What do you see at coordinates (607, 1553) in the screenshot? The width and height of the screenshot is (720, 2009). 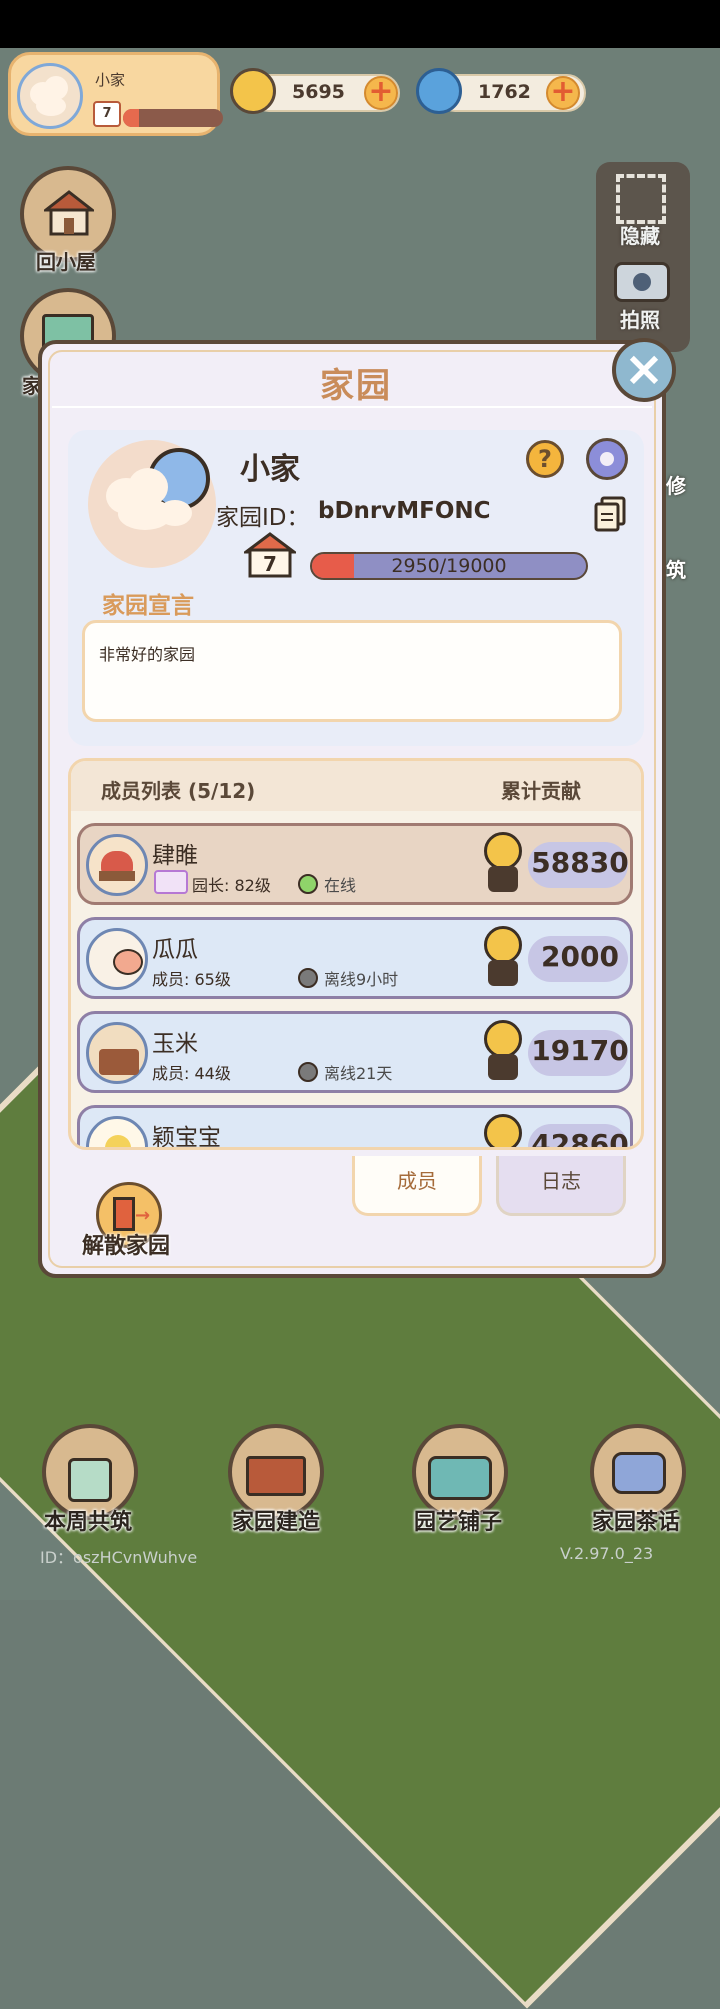 I see `version-text: V.2.97.0_23` at bounding box center [607, 1553].